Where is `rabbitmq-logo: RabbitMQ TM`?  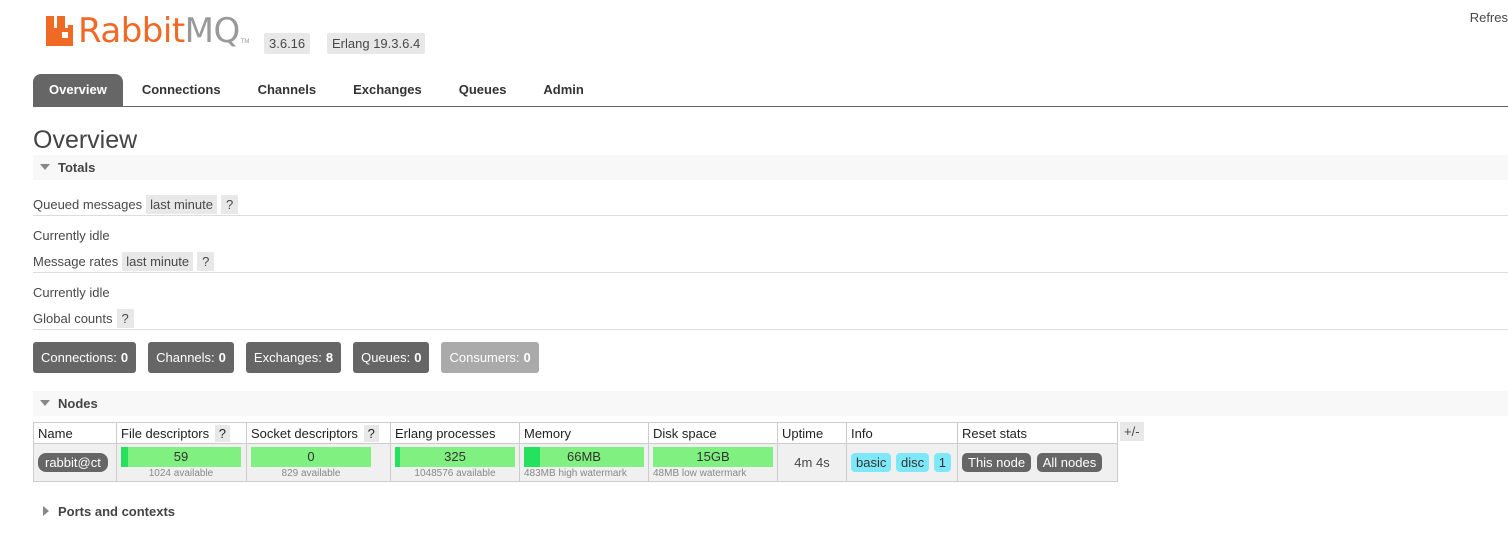 rabbitmq-logo: RabbitMQ TM is located at coordinates (146, 31).